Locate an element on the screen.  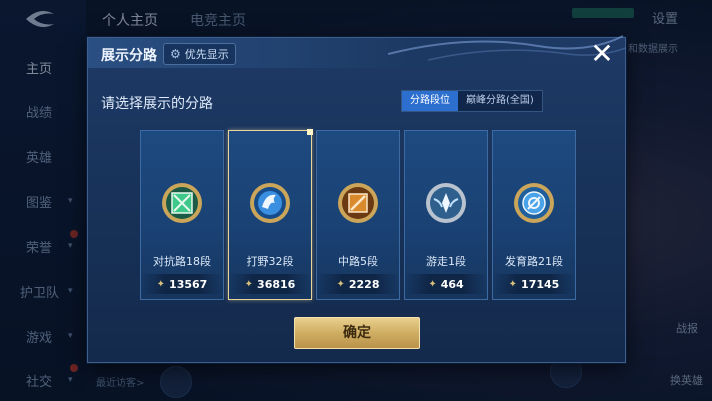
lane-score: ✦ 17145 is located at coordinates (534, 284).